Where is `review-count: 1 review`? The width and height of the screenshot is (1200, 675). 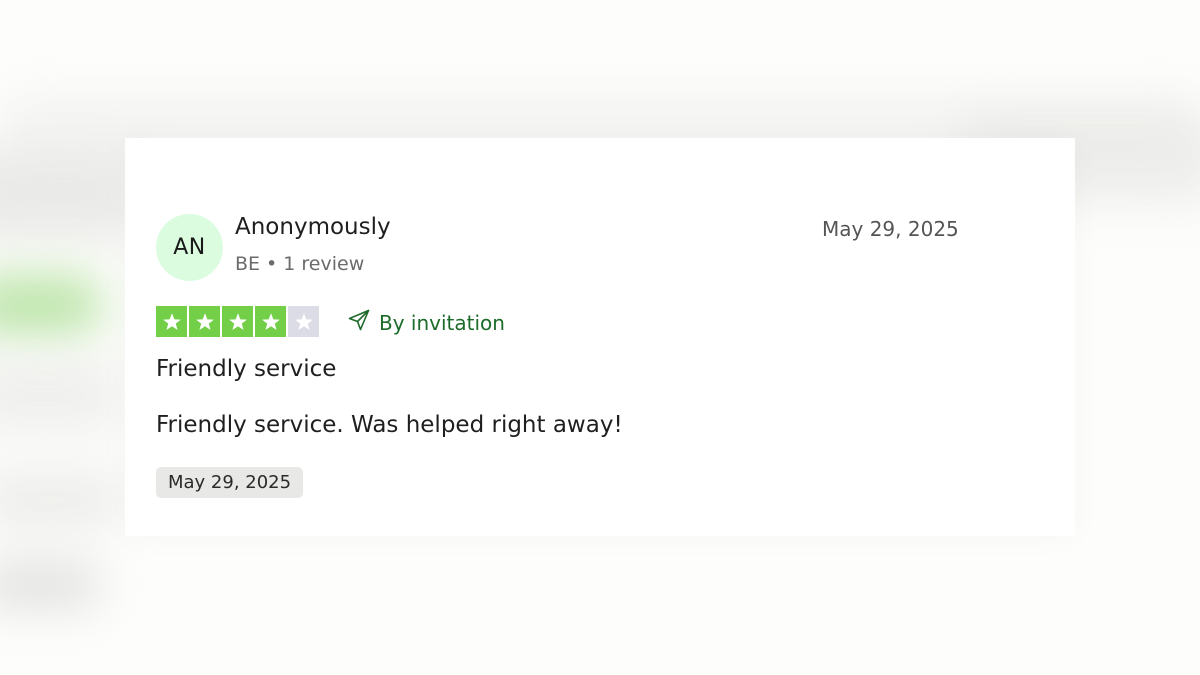
review-count: 1 review is located at coordinates (324, 264).